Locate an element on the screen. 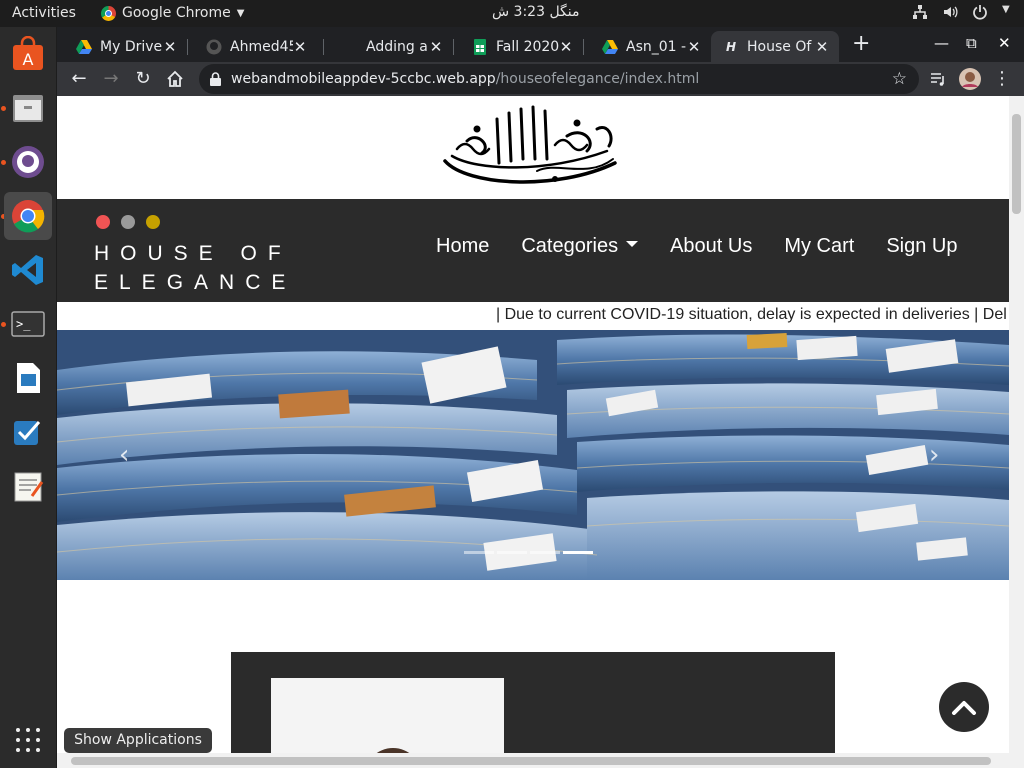 Image resolution: width=1024 pixels, height=768 pixels. home-icon is located at coordinates (175, 79).